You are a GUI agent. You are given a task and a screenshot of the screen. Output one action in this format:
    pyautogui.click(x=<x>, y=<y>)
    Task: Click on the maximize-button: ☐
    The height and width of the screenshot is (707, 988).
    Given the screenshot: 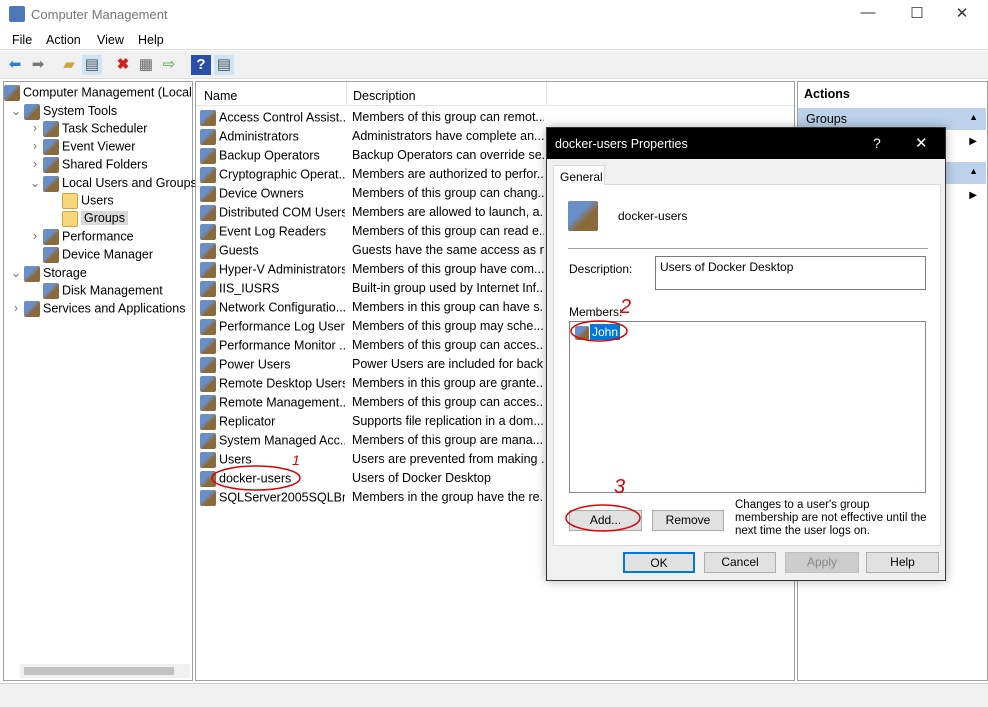 What is the action you would take?
    pyautogui.click(x=917, y=13)
    